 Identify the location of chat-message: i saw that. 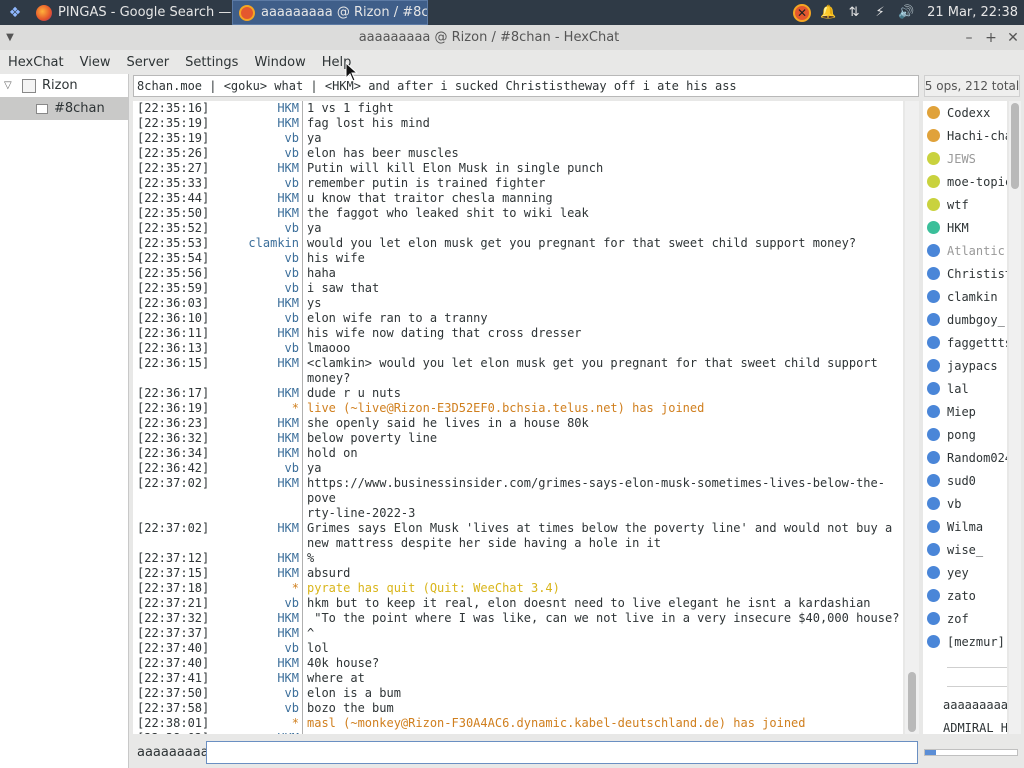
(343, 288).